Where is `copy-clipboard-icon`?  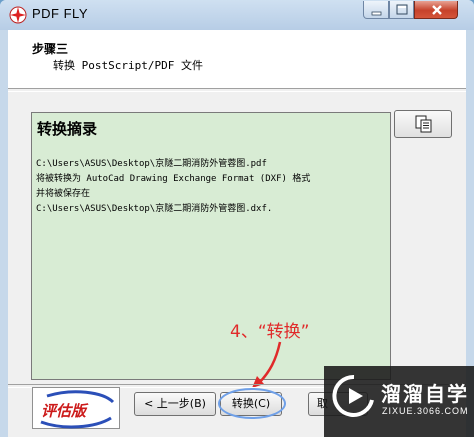
copy-clipboard-icon is located at coordinates (423, 124).